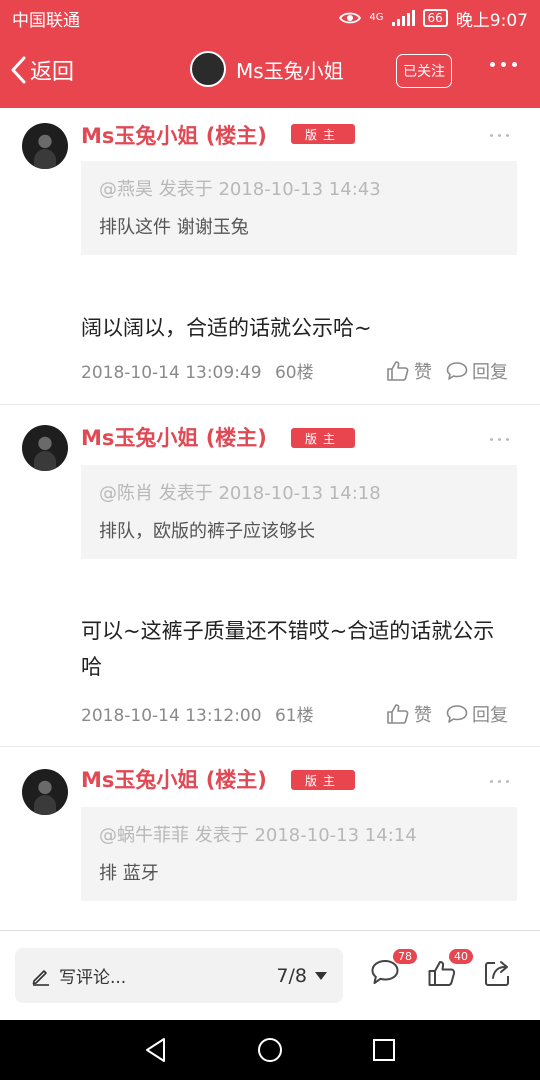 The height and width of the screenshot is (1080, 540). I want to click on nav-back-icon, so click(156, 1050).